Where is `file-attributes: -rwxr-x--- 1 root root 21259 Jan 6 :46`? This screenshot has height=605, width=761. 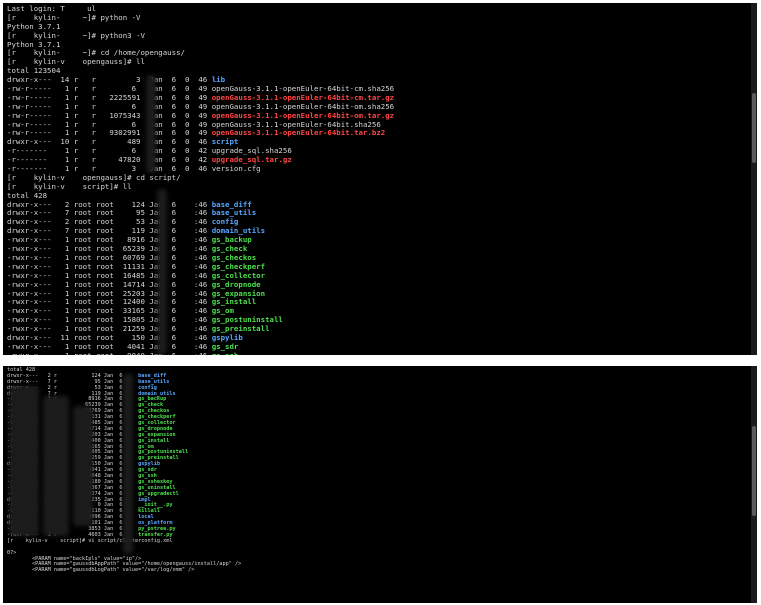
file-attributes: -rwxr-x--- 1 root root 21259 Jan 6 :46 is located at coordinates (109, 329).